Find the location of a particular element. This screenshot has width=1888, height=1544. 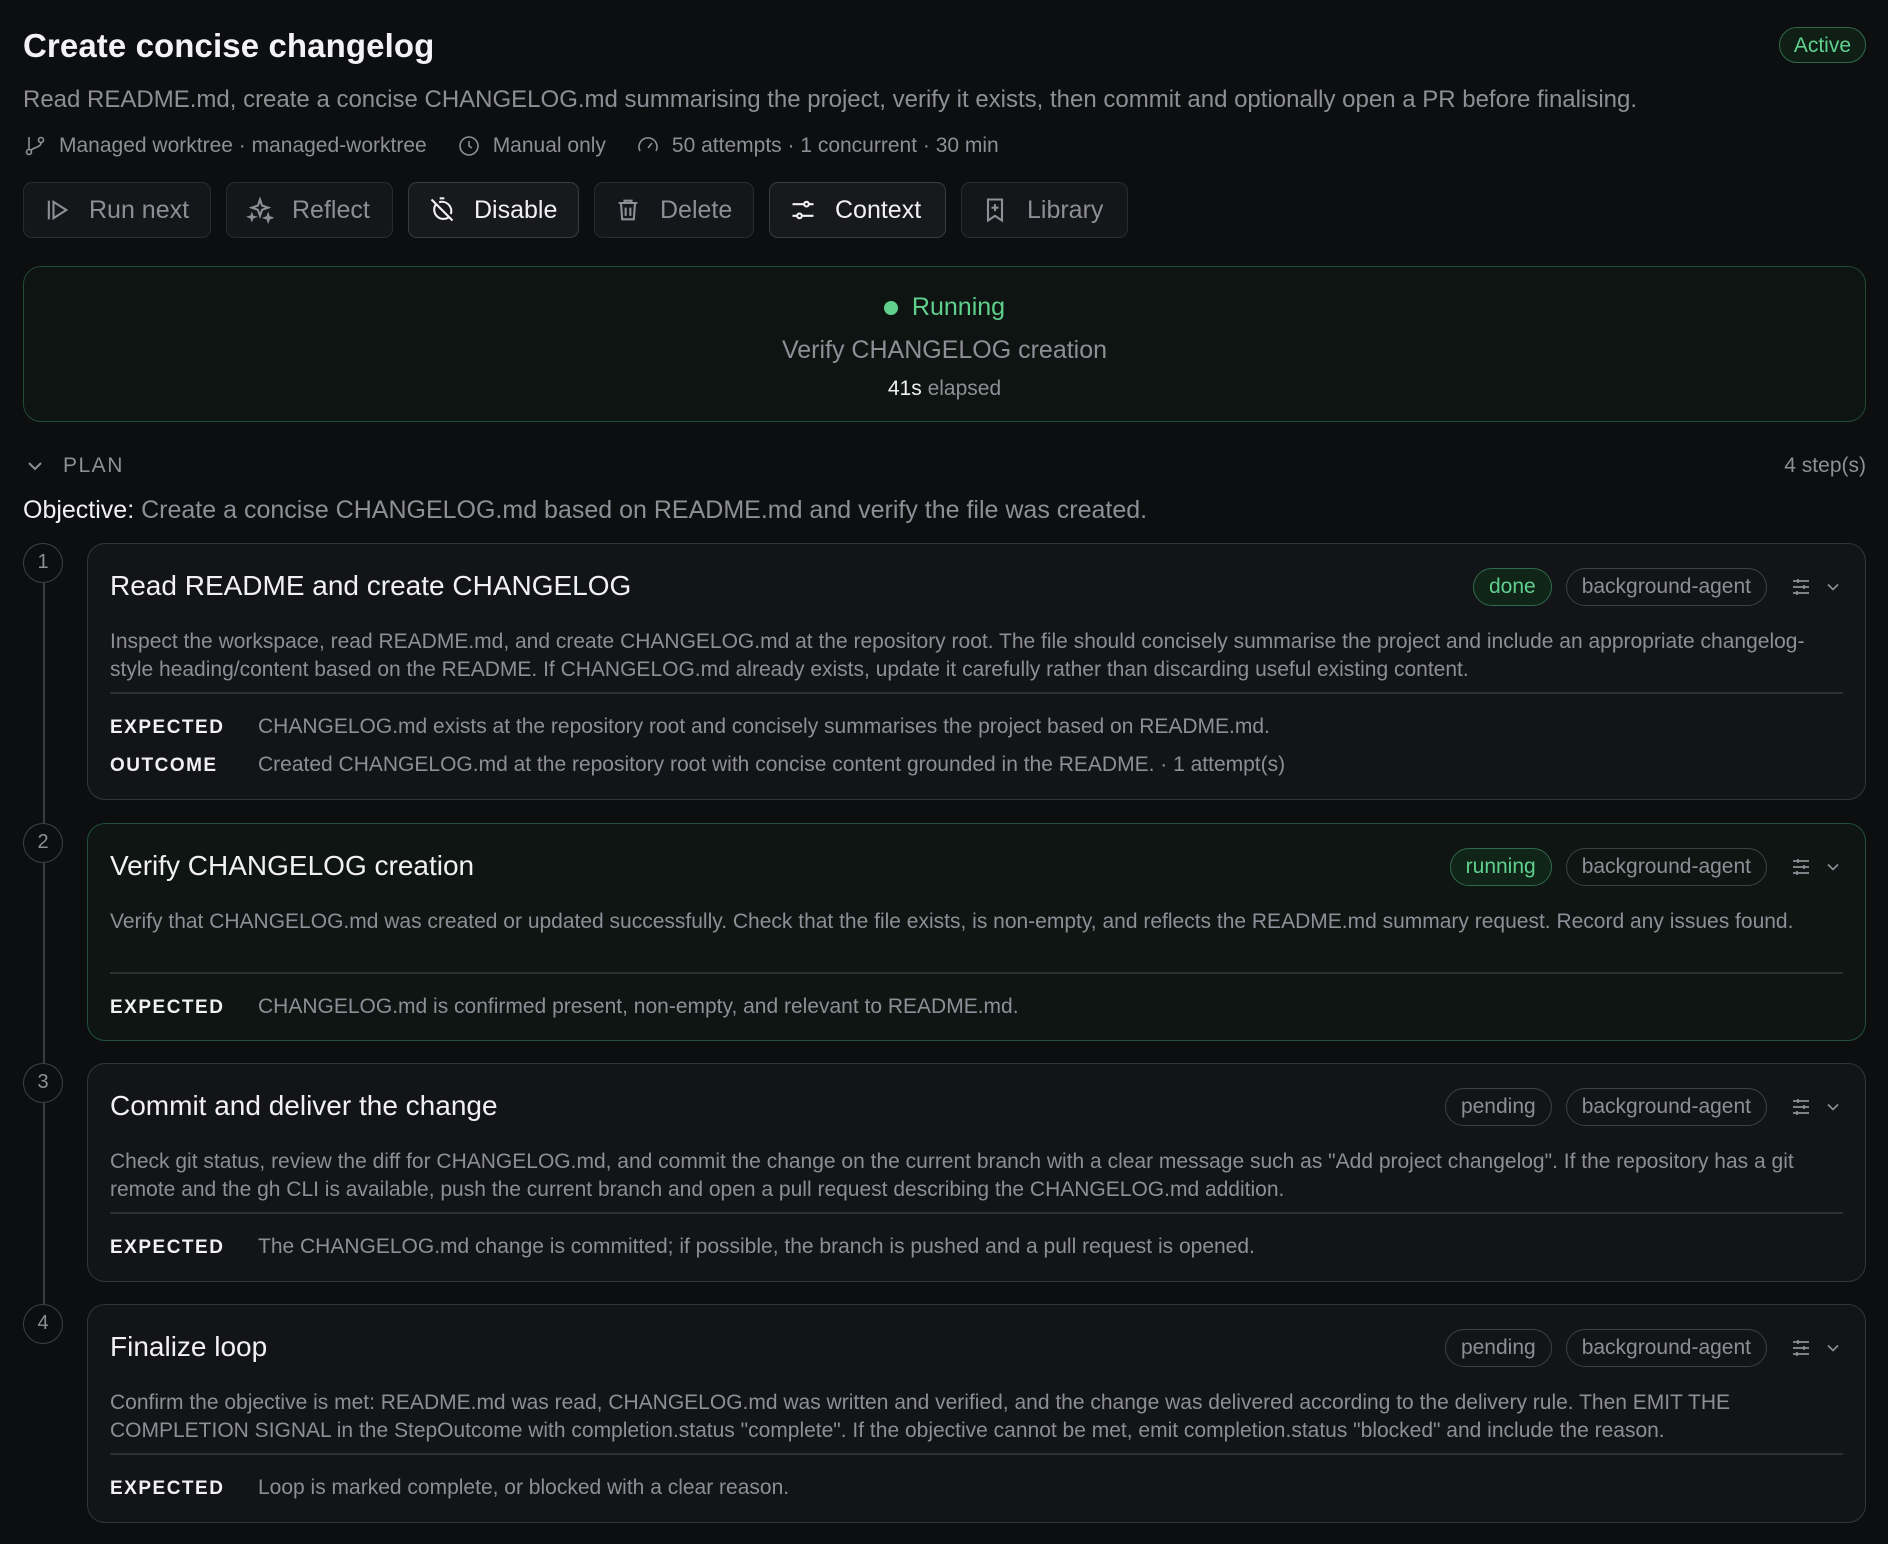

clock-icon is located at coordinates (468, 146).